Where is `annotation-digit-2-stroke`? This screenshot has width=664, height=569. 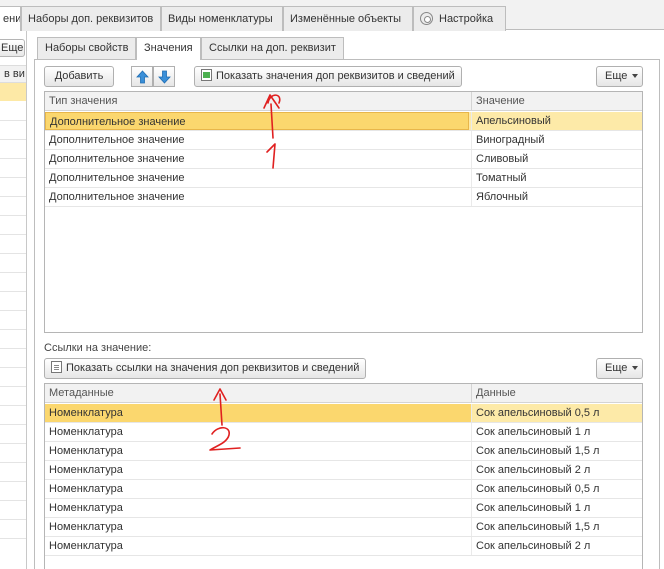
annotation-digit-2-stroke is located at coordinates (225, 438).